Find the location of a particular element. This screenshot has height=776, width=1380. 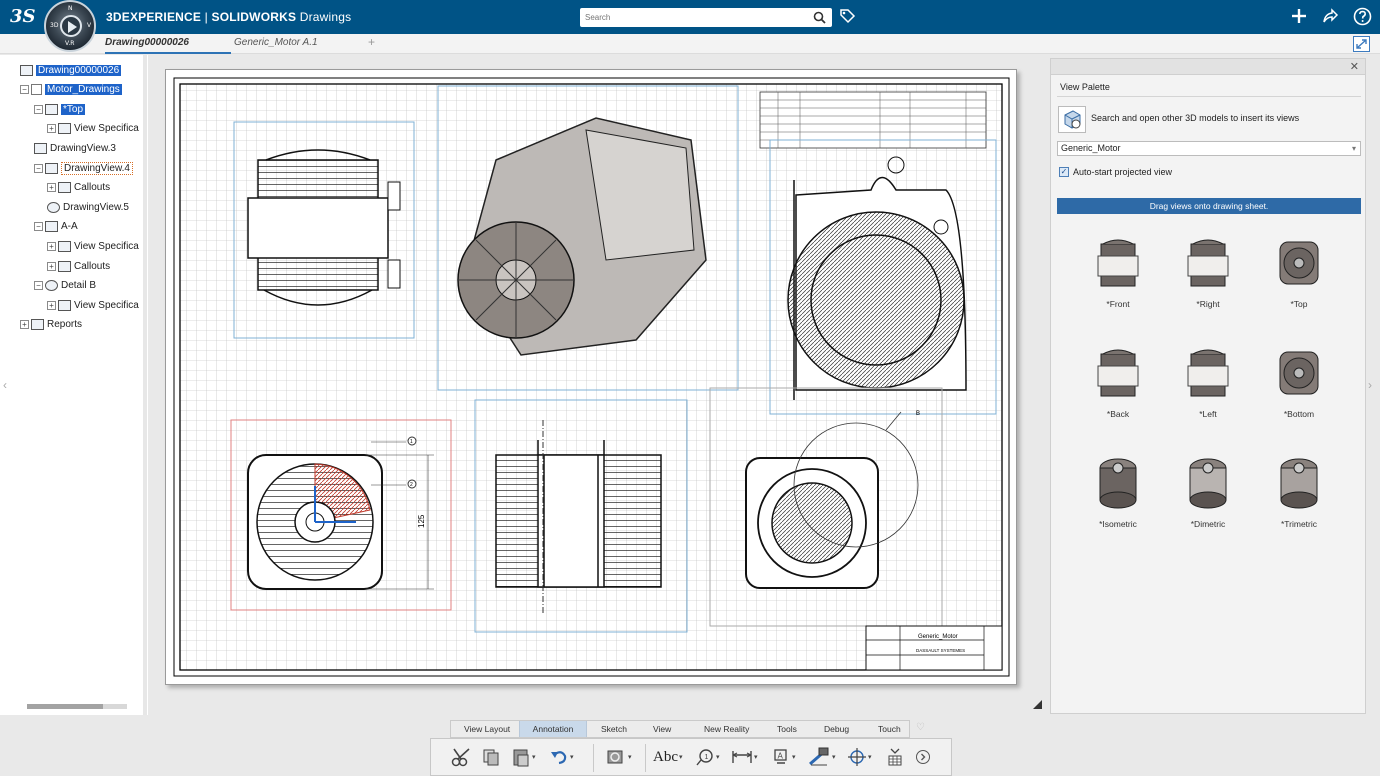

search-box is located at coordinates (706, 17).